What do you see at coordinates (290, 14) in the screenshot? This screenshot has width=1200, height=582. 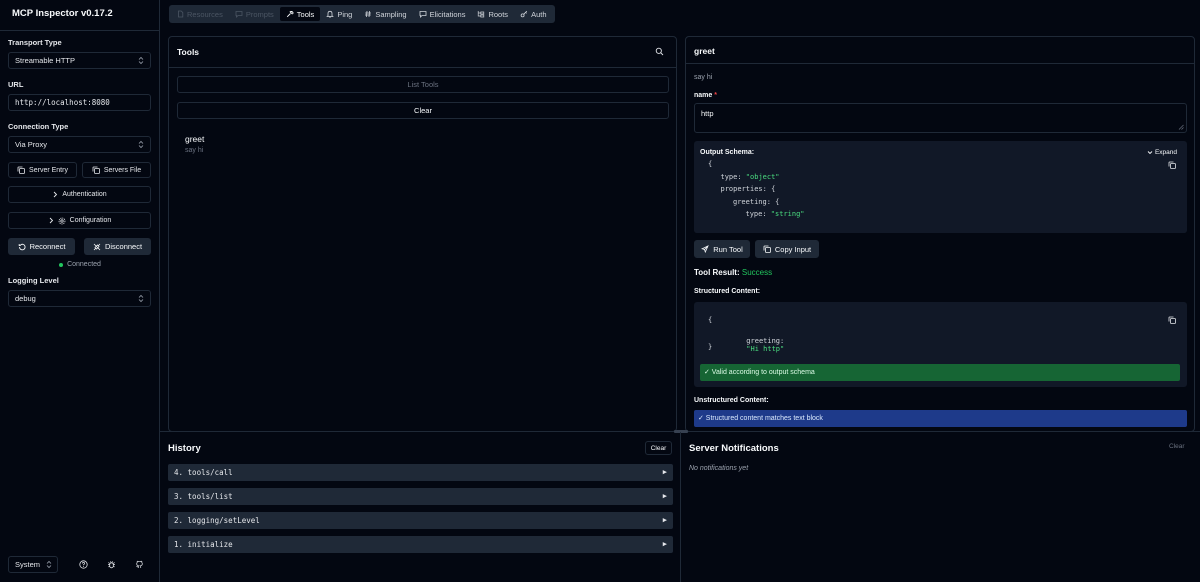 I see `hammer-icon` at bounding box center [290, 14].